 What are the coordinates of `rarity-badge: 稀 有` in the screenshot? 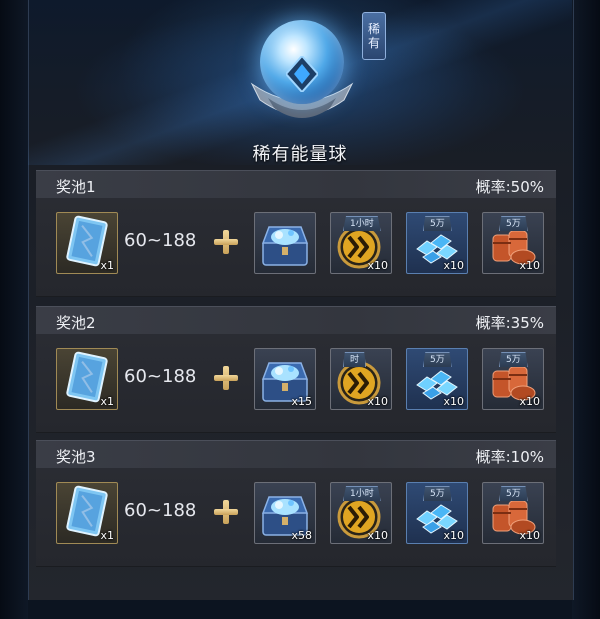 It's located at (374, 36).